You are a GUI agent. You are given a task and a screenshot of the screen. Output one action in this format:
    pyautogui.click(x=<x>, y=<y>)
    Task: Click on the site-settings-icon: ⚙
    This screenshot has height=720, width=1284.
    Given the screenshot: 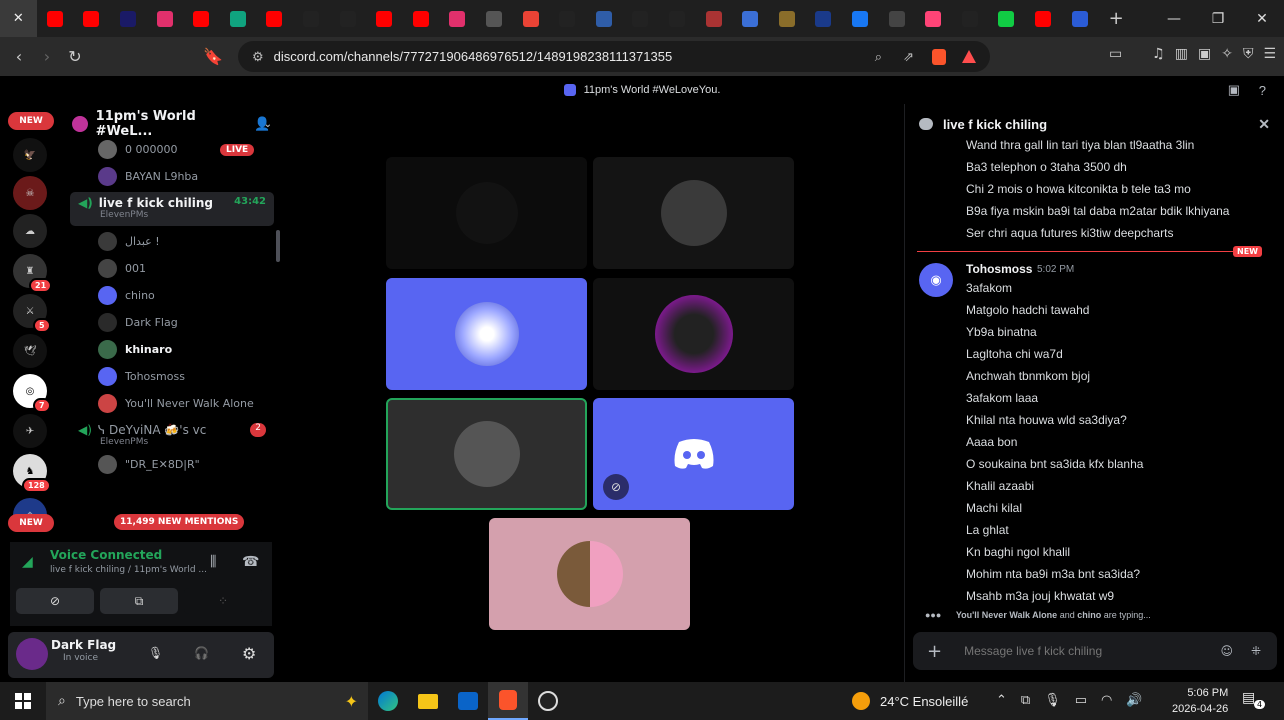 What is the action you would take?
    pyautogui.click(x=258, y=57)
    